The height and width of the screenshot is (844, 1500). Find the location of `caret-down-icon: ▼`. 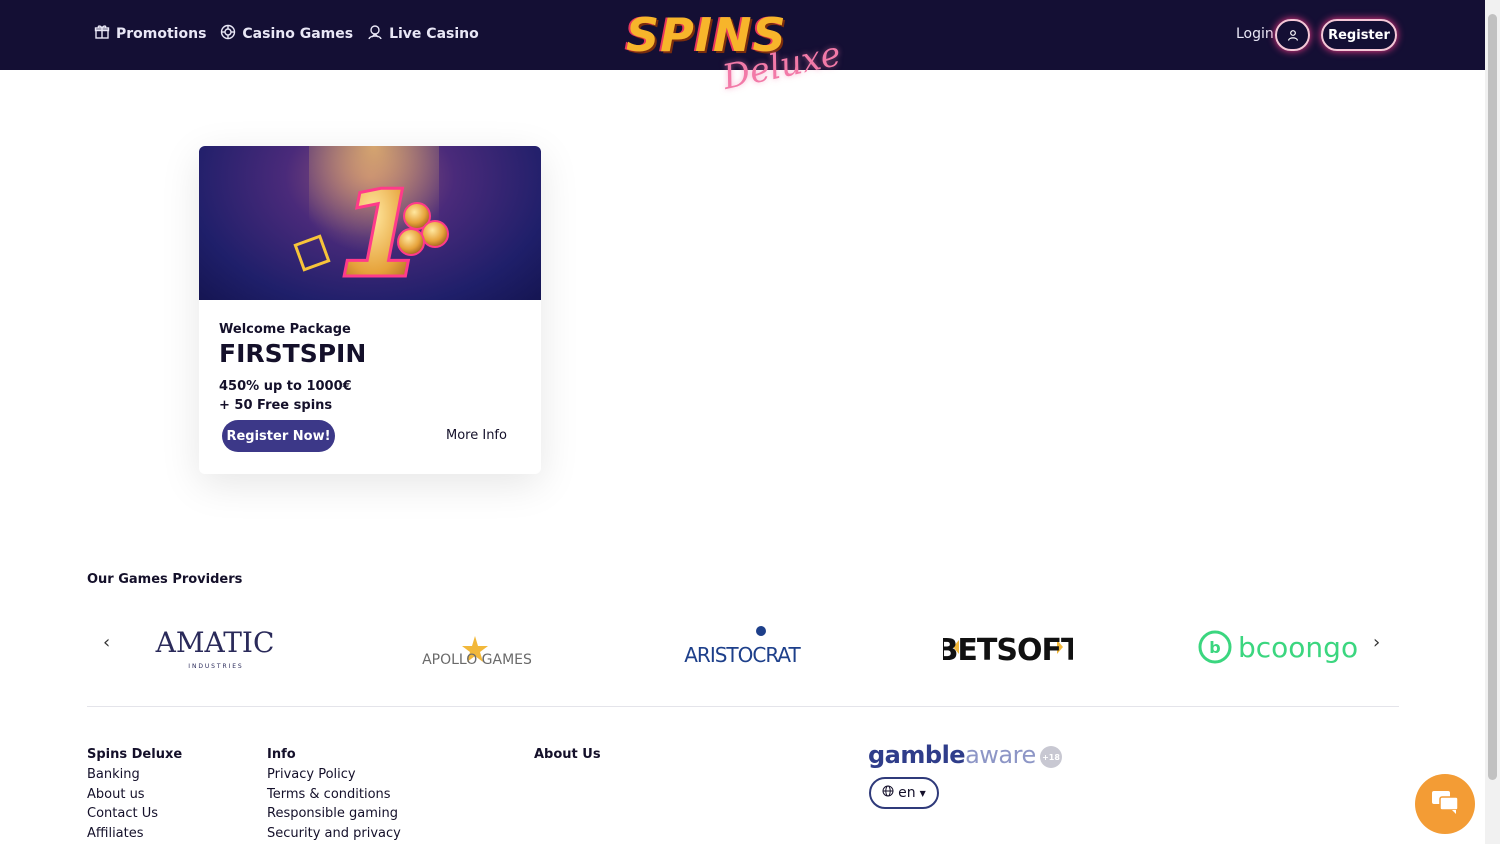

caret-down-icon: ▼ is located at coordinates (922, 793).